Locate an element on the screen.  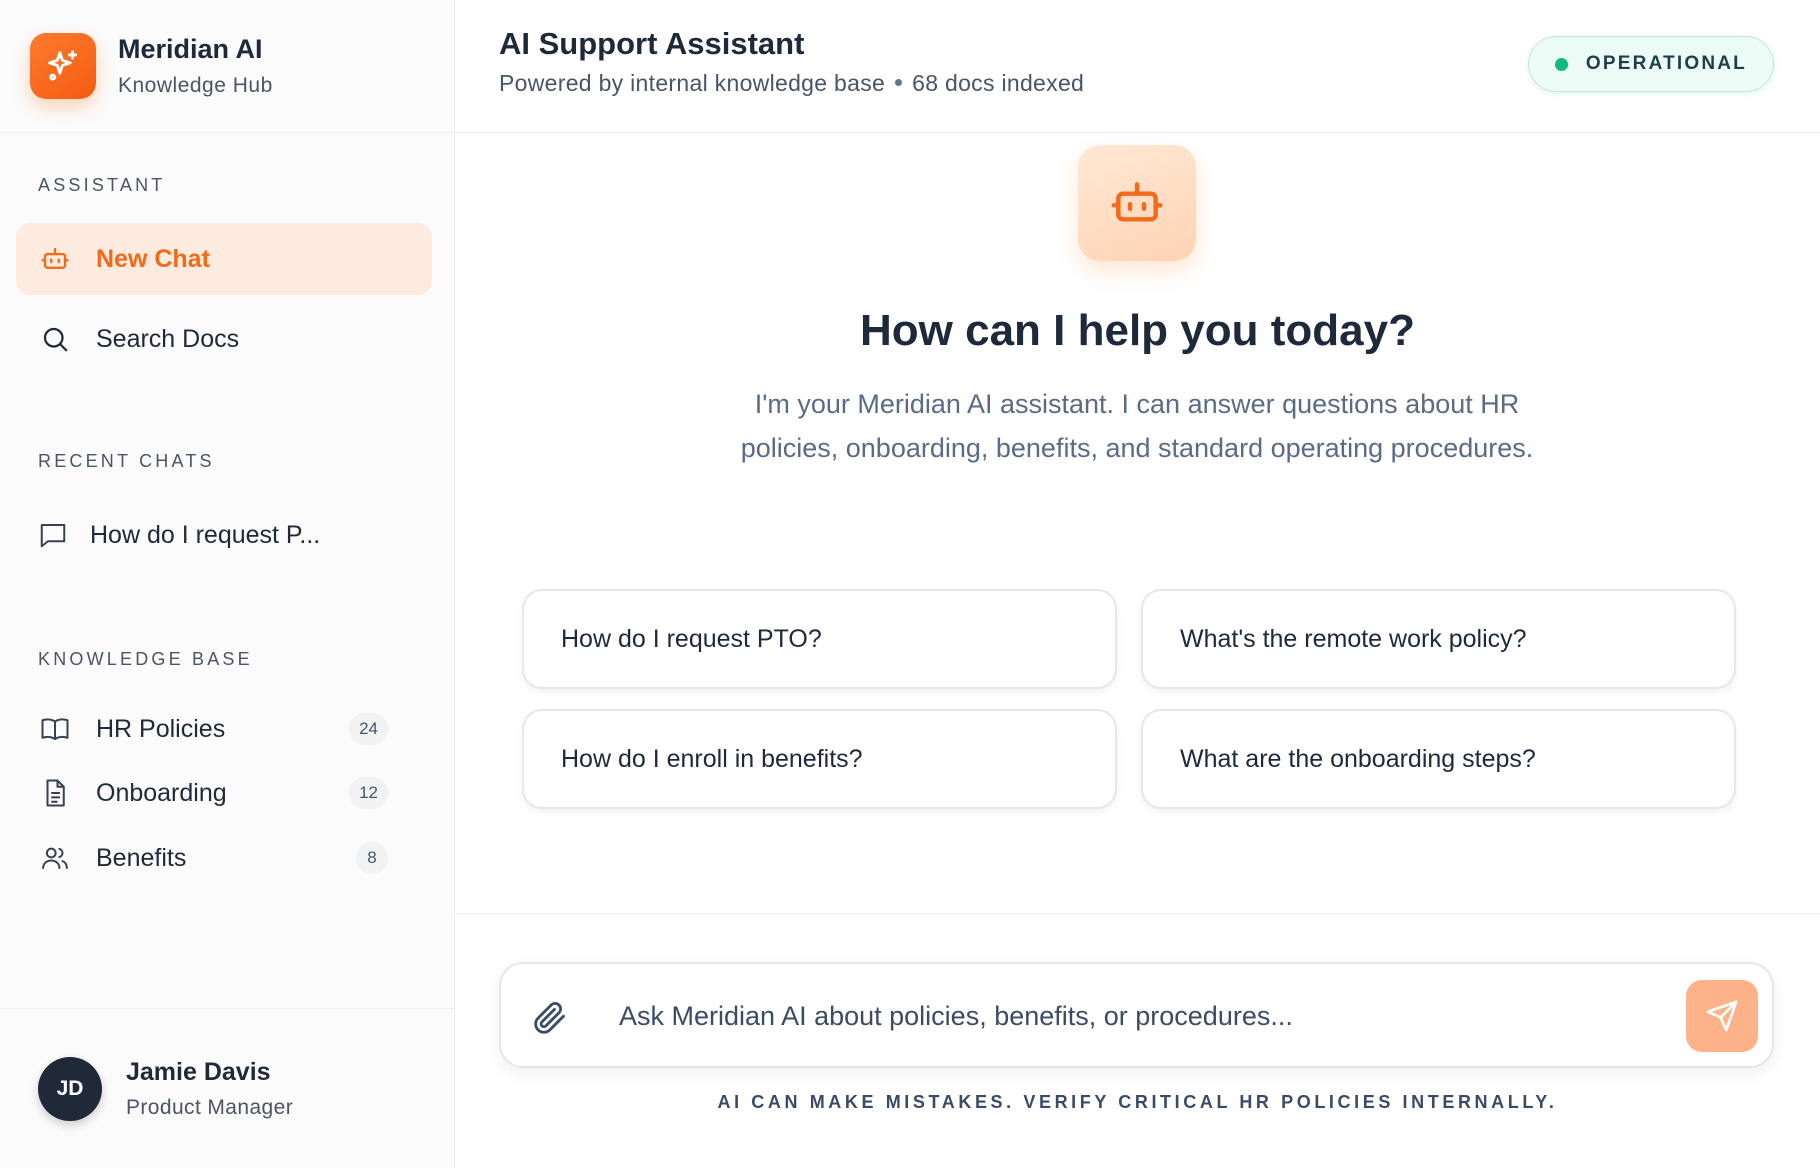
suggested-prompt-button: How do I request PTO? is located at coordinates (819, 639).